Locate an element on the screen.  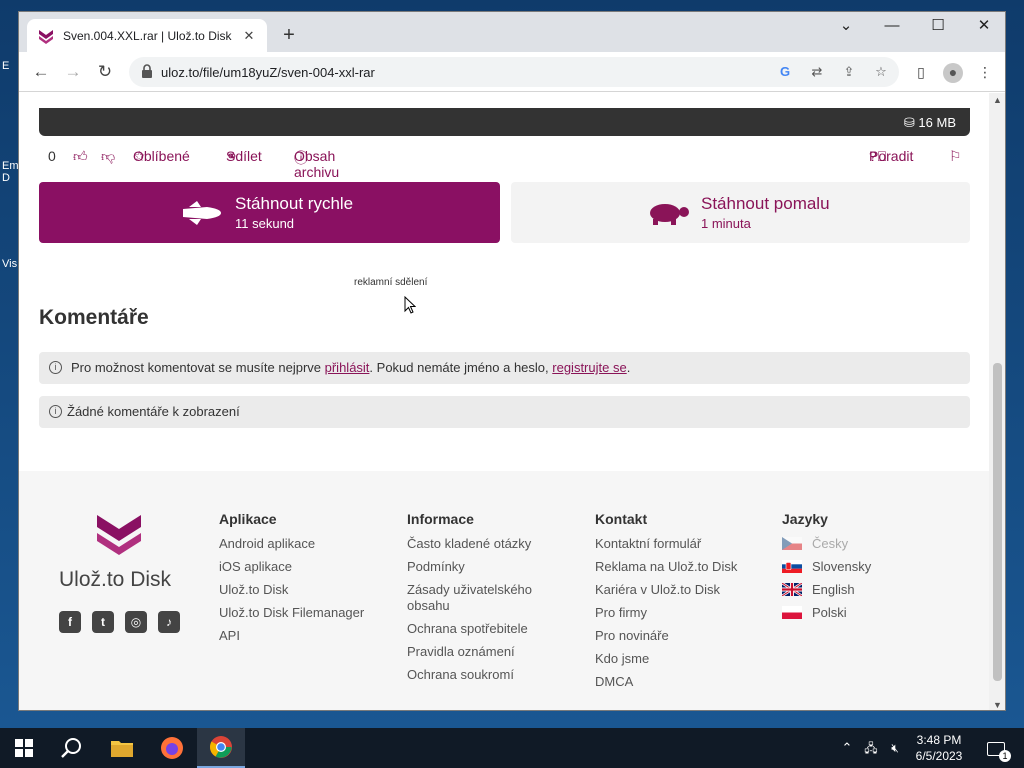
language-english: English is located at coordinates (857, 590).